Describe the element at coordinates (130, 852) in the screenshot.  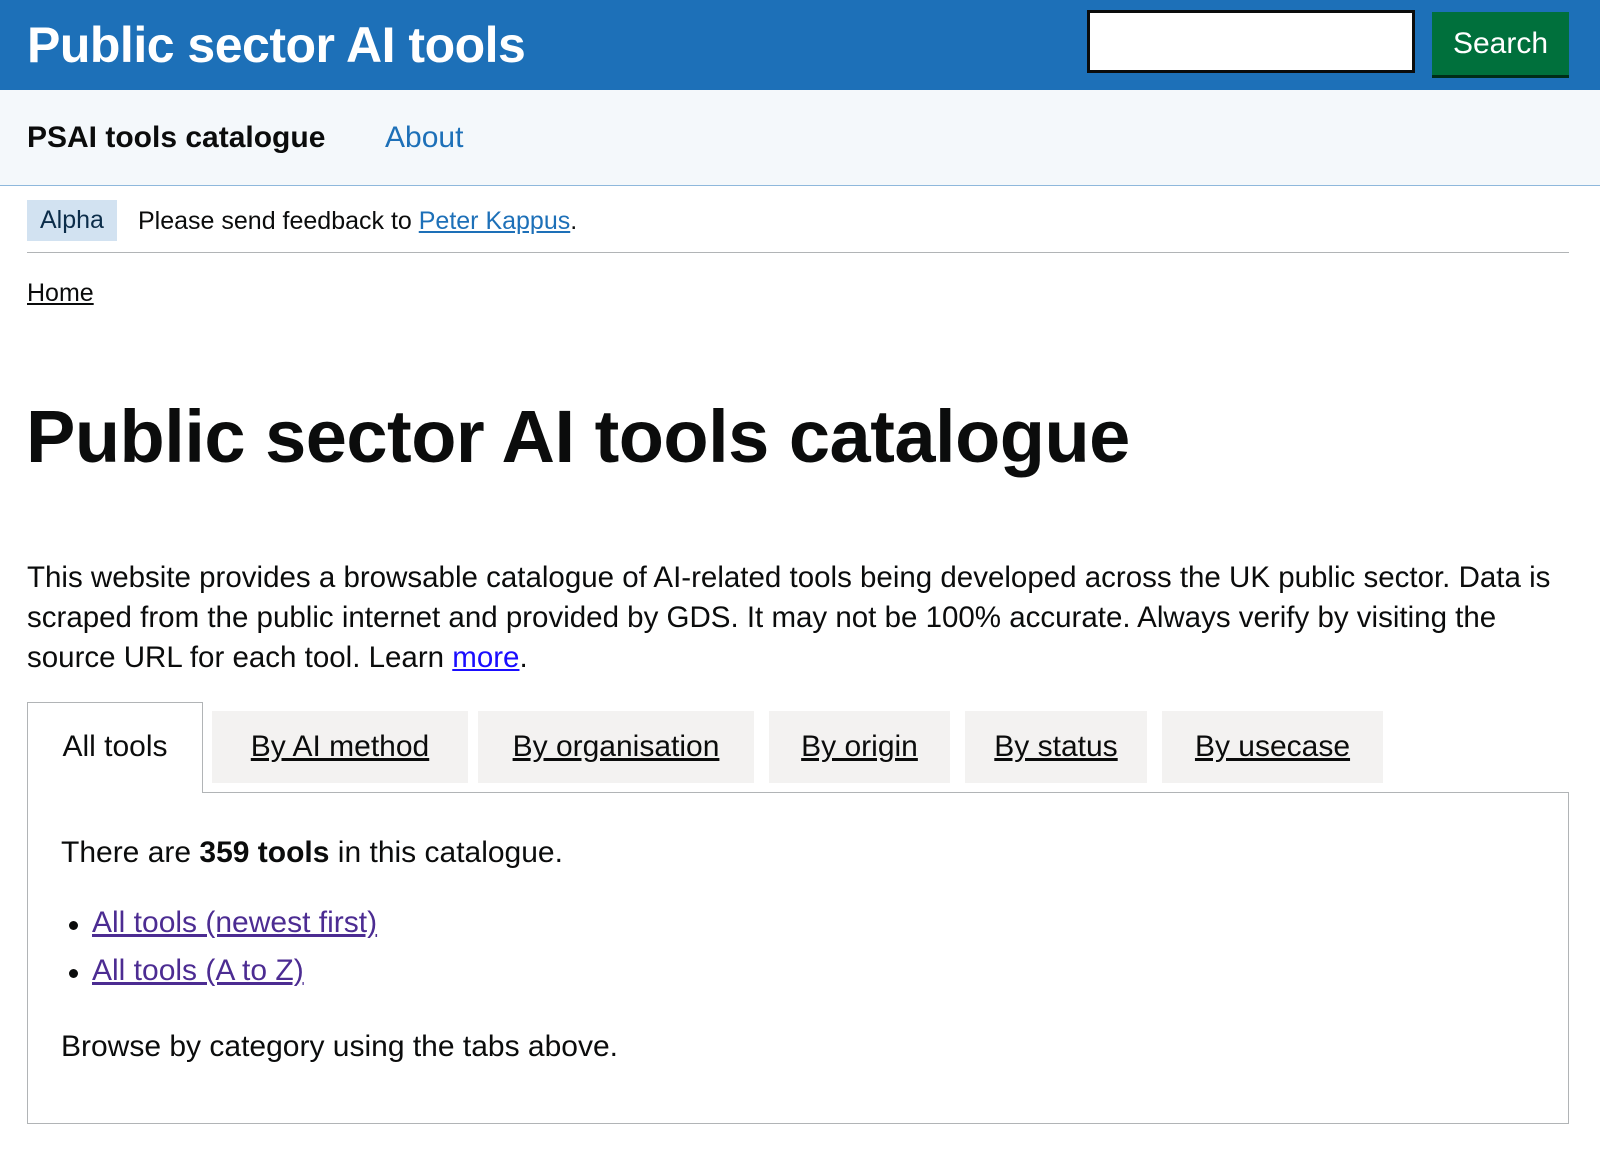
I see `count-prefix: There are` at that location.